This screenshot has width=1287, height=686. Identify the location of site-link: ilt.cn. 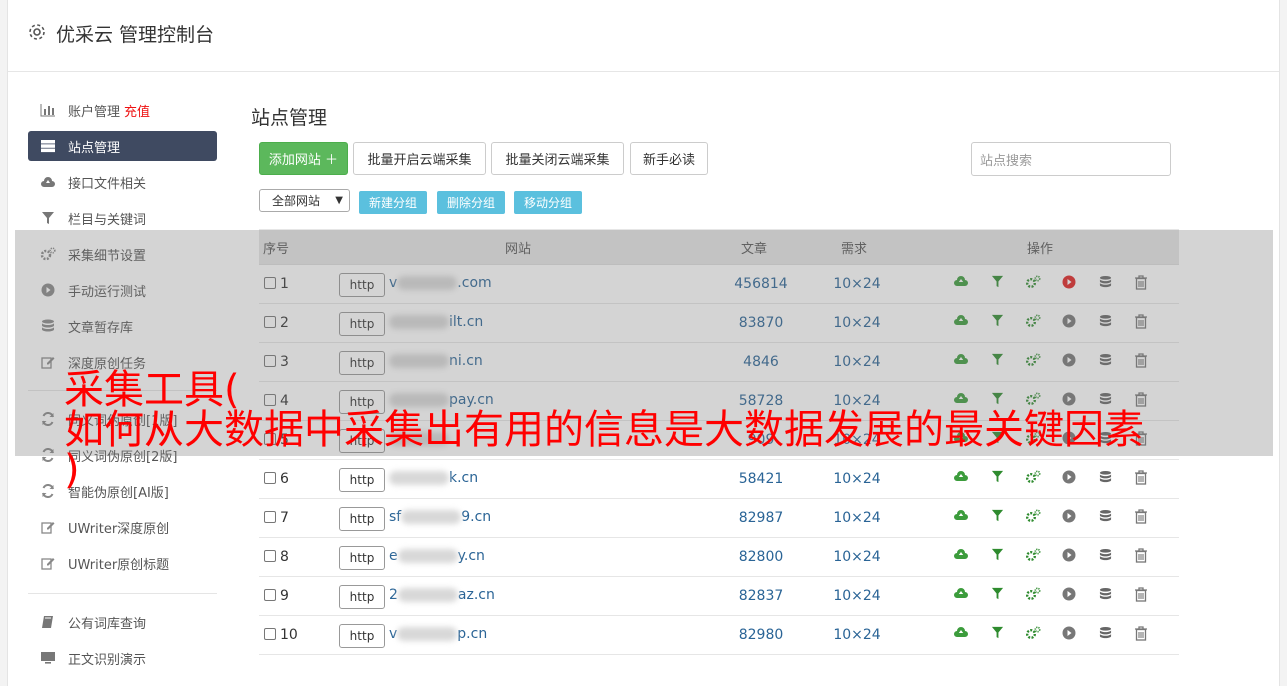
(436, 322).